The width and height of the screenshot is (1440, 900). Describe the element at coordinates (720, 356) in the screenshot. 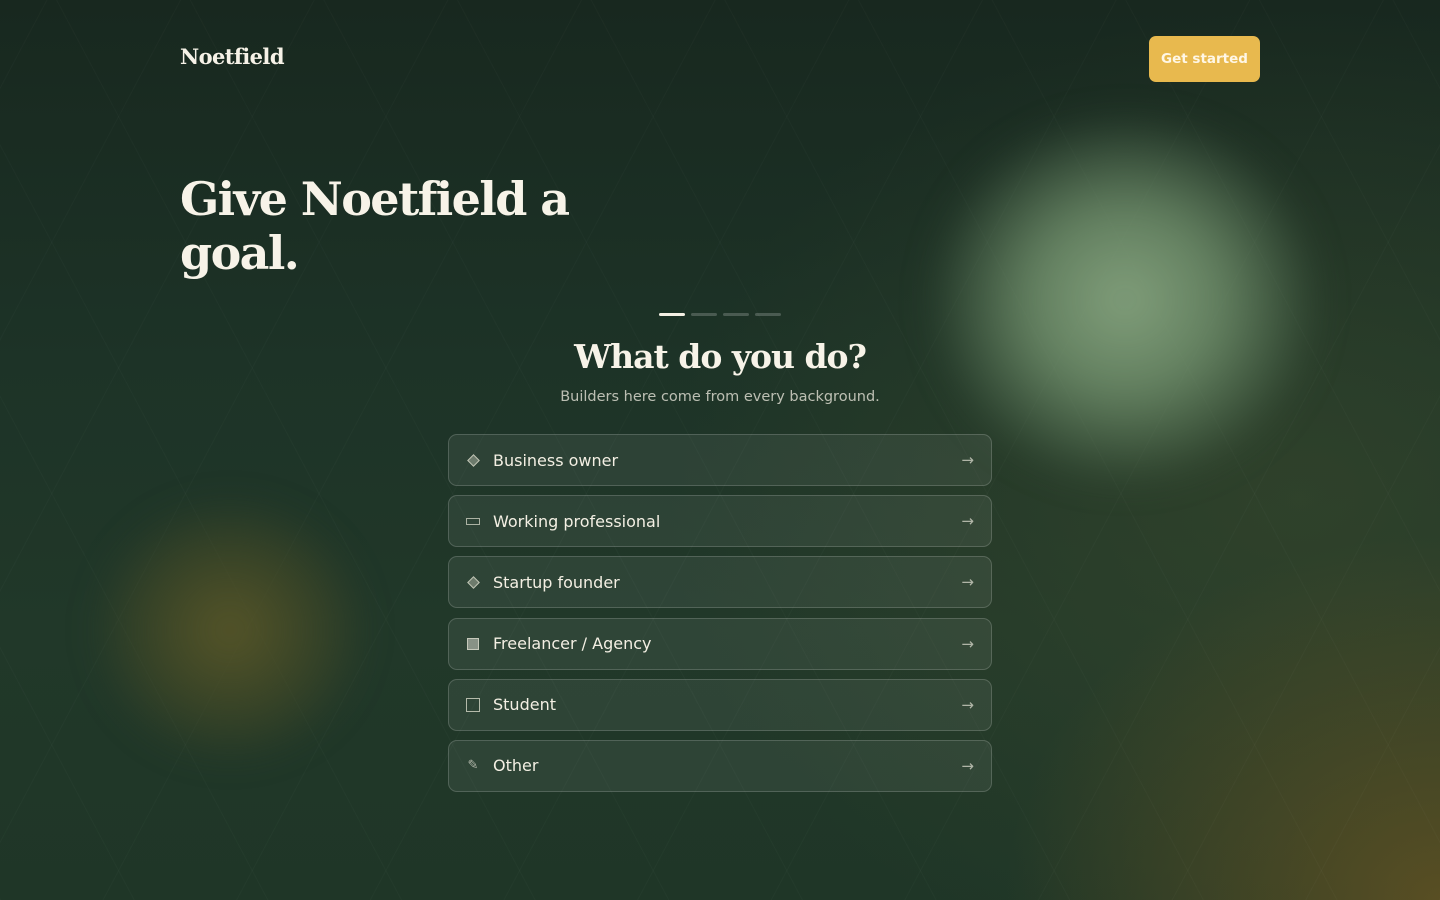

I see `question-title: What do you do?` at that location.